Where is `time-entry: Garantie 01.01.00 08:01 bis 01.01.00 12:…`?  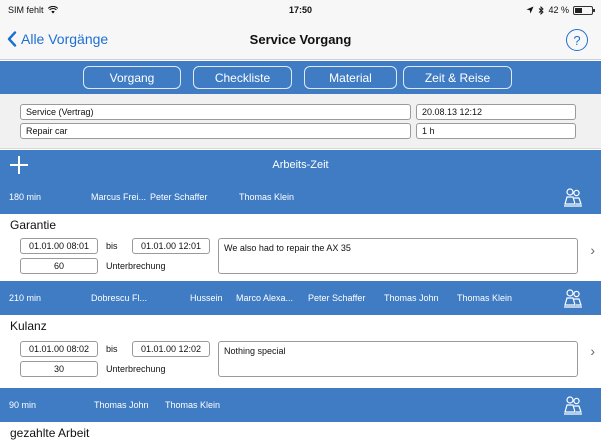
time-entry: Garantie 01.01.00 08:01 bis 01.01.00 12:… is located at coordinates (300, 247).